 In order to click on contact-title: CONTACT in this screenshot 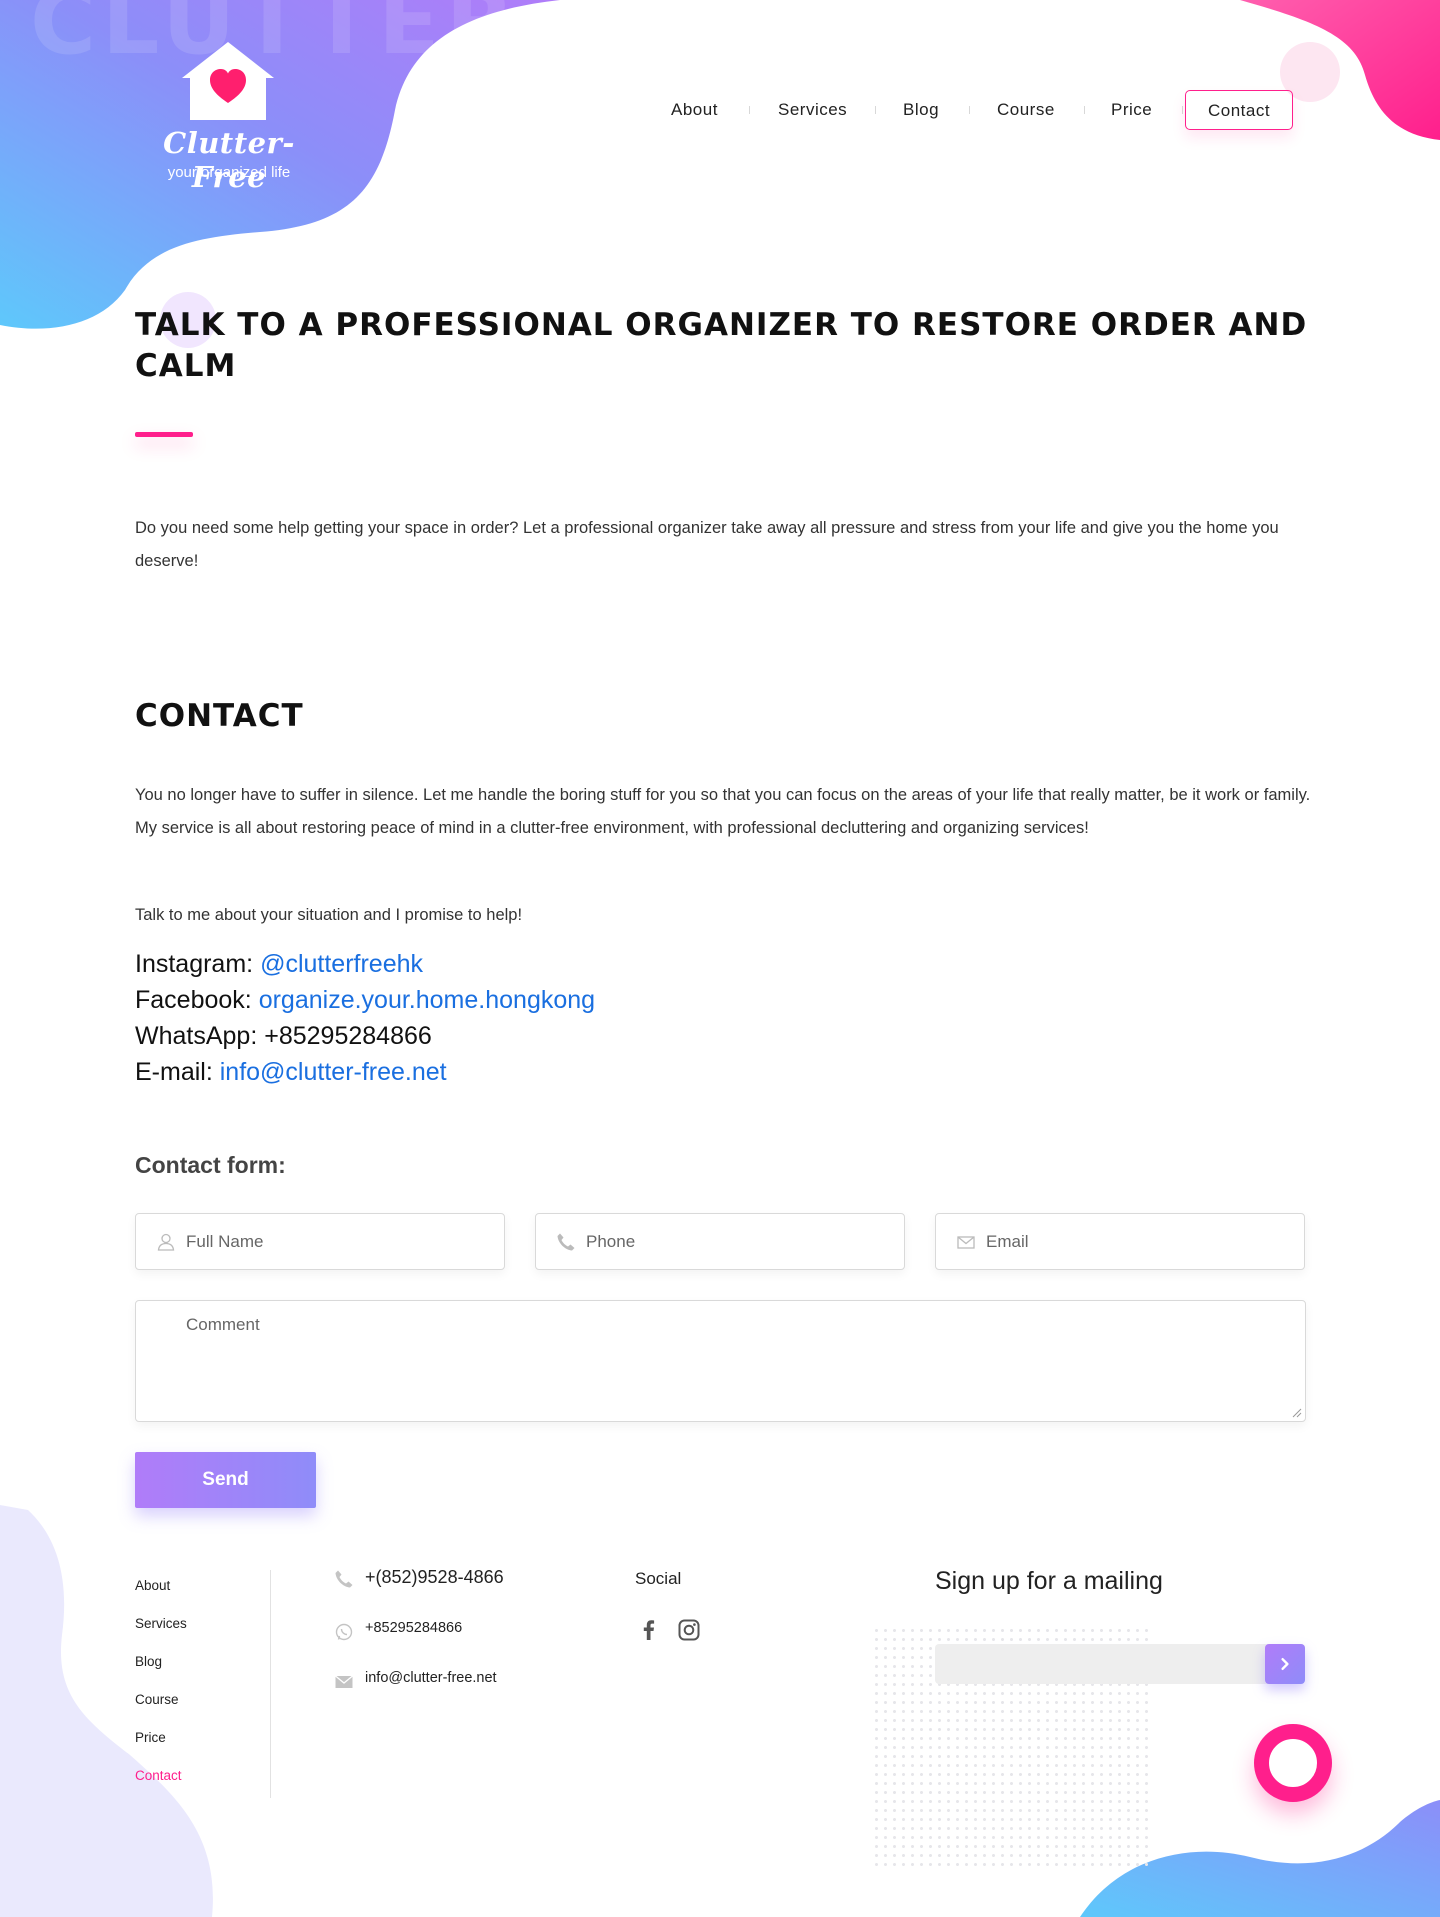, I will do `click(219, 716)`.